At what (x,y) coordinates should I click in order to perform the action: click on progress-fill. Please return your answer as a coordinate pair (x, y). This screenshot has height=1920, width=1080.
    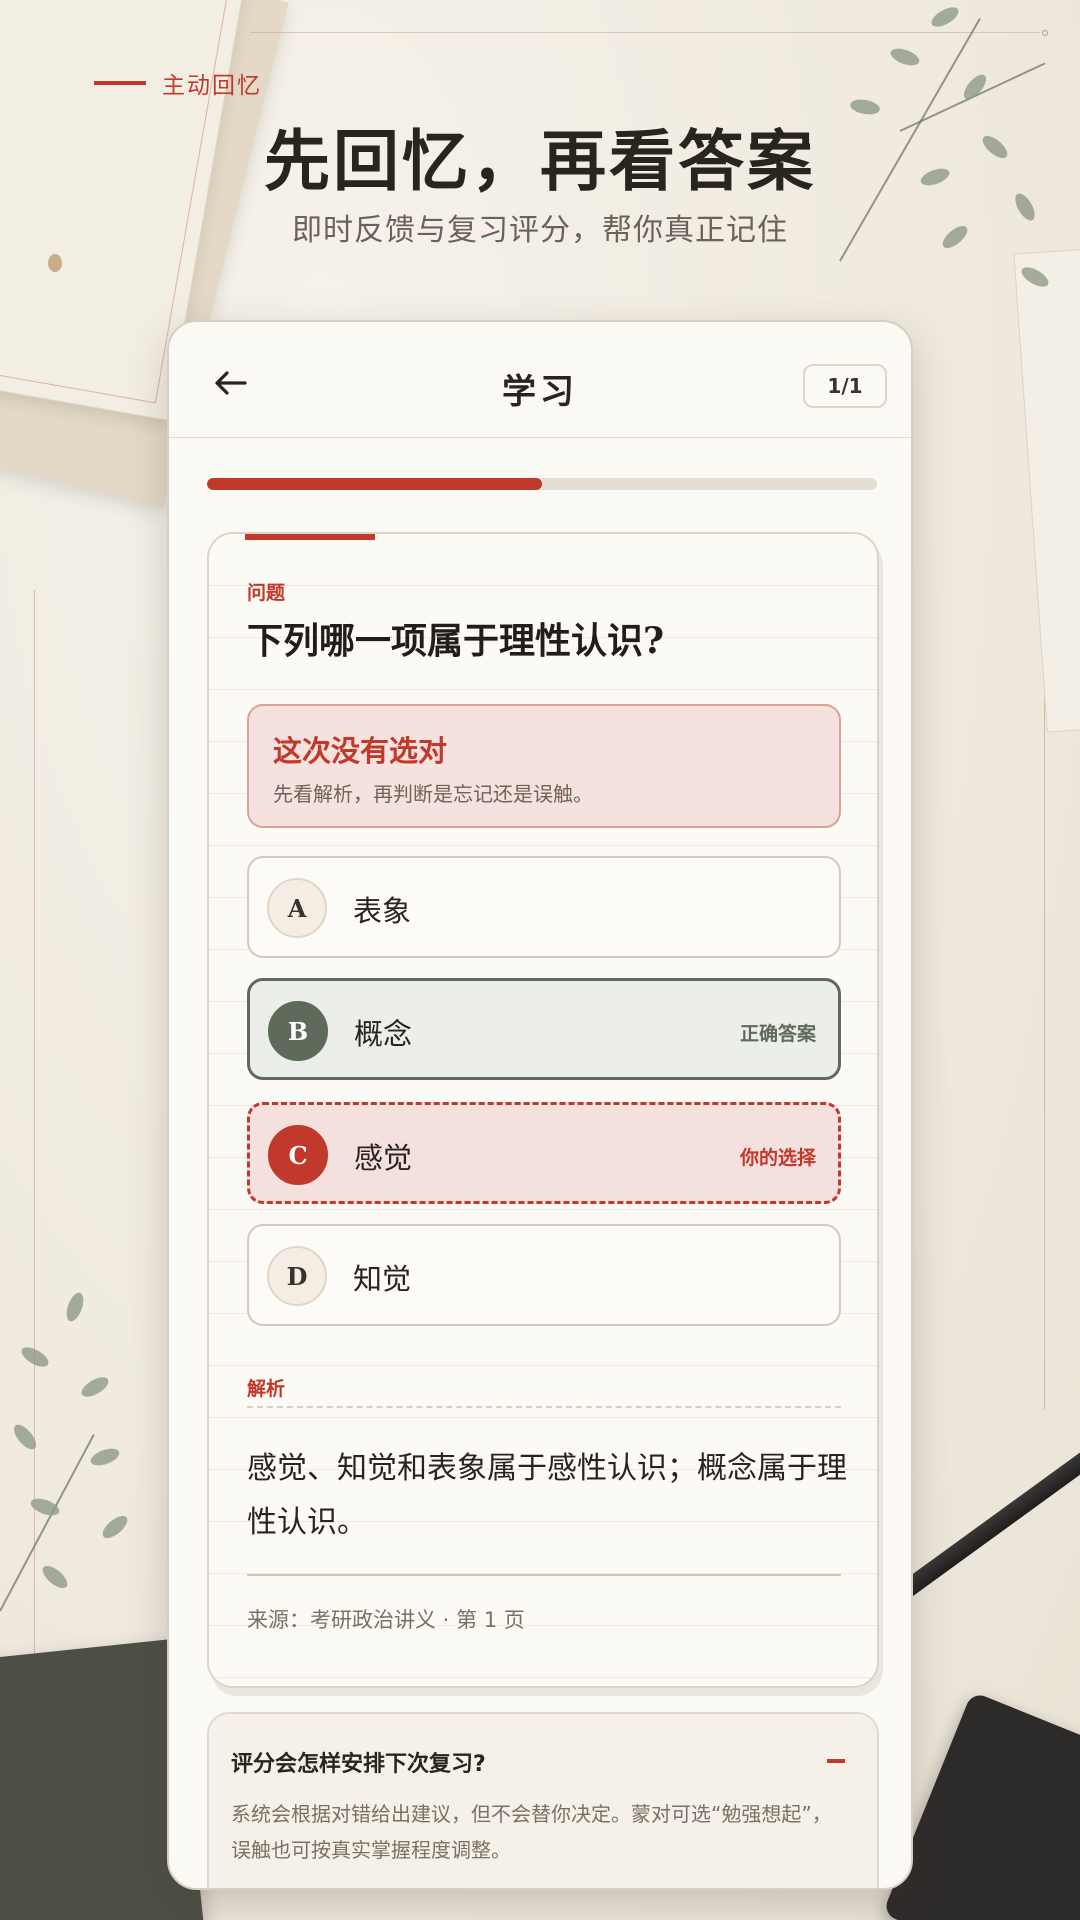
    Looking at the image, I should click on (374, 484).